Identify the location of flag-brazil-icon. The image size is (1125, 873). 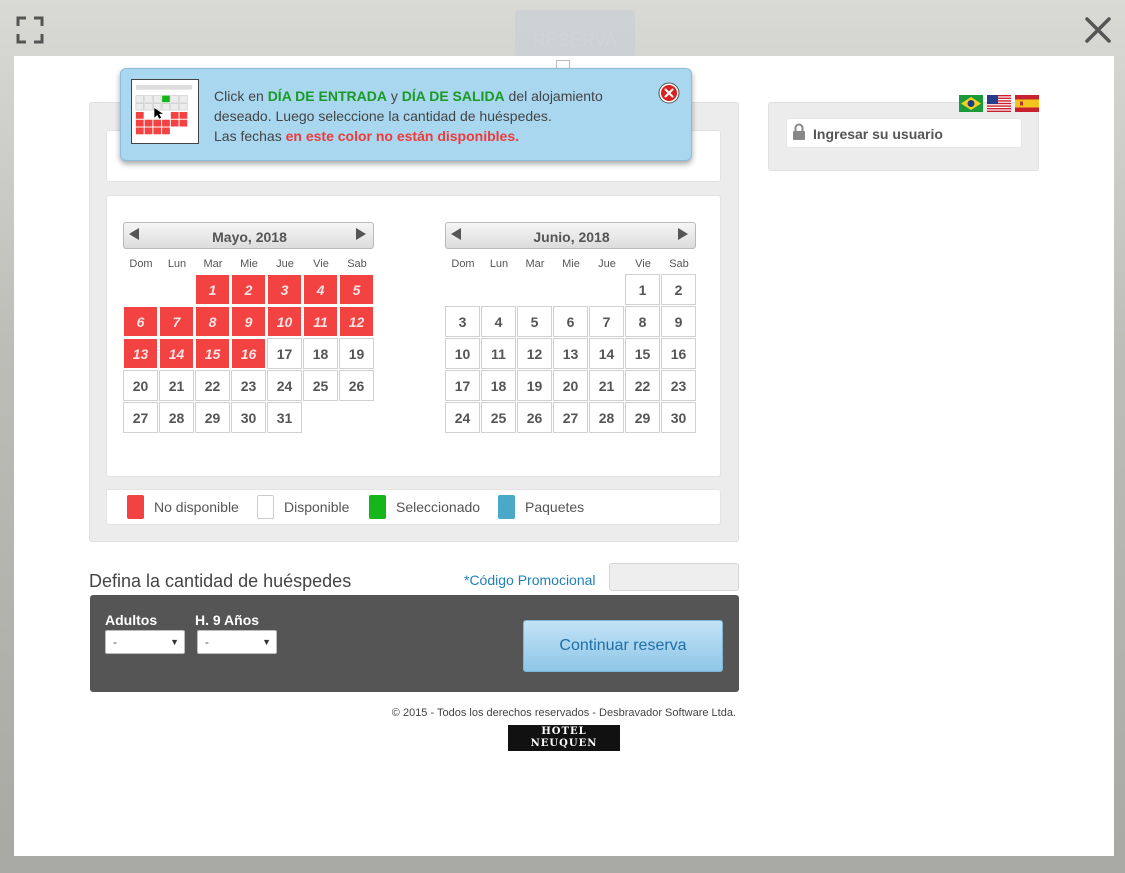
(971, 103).